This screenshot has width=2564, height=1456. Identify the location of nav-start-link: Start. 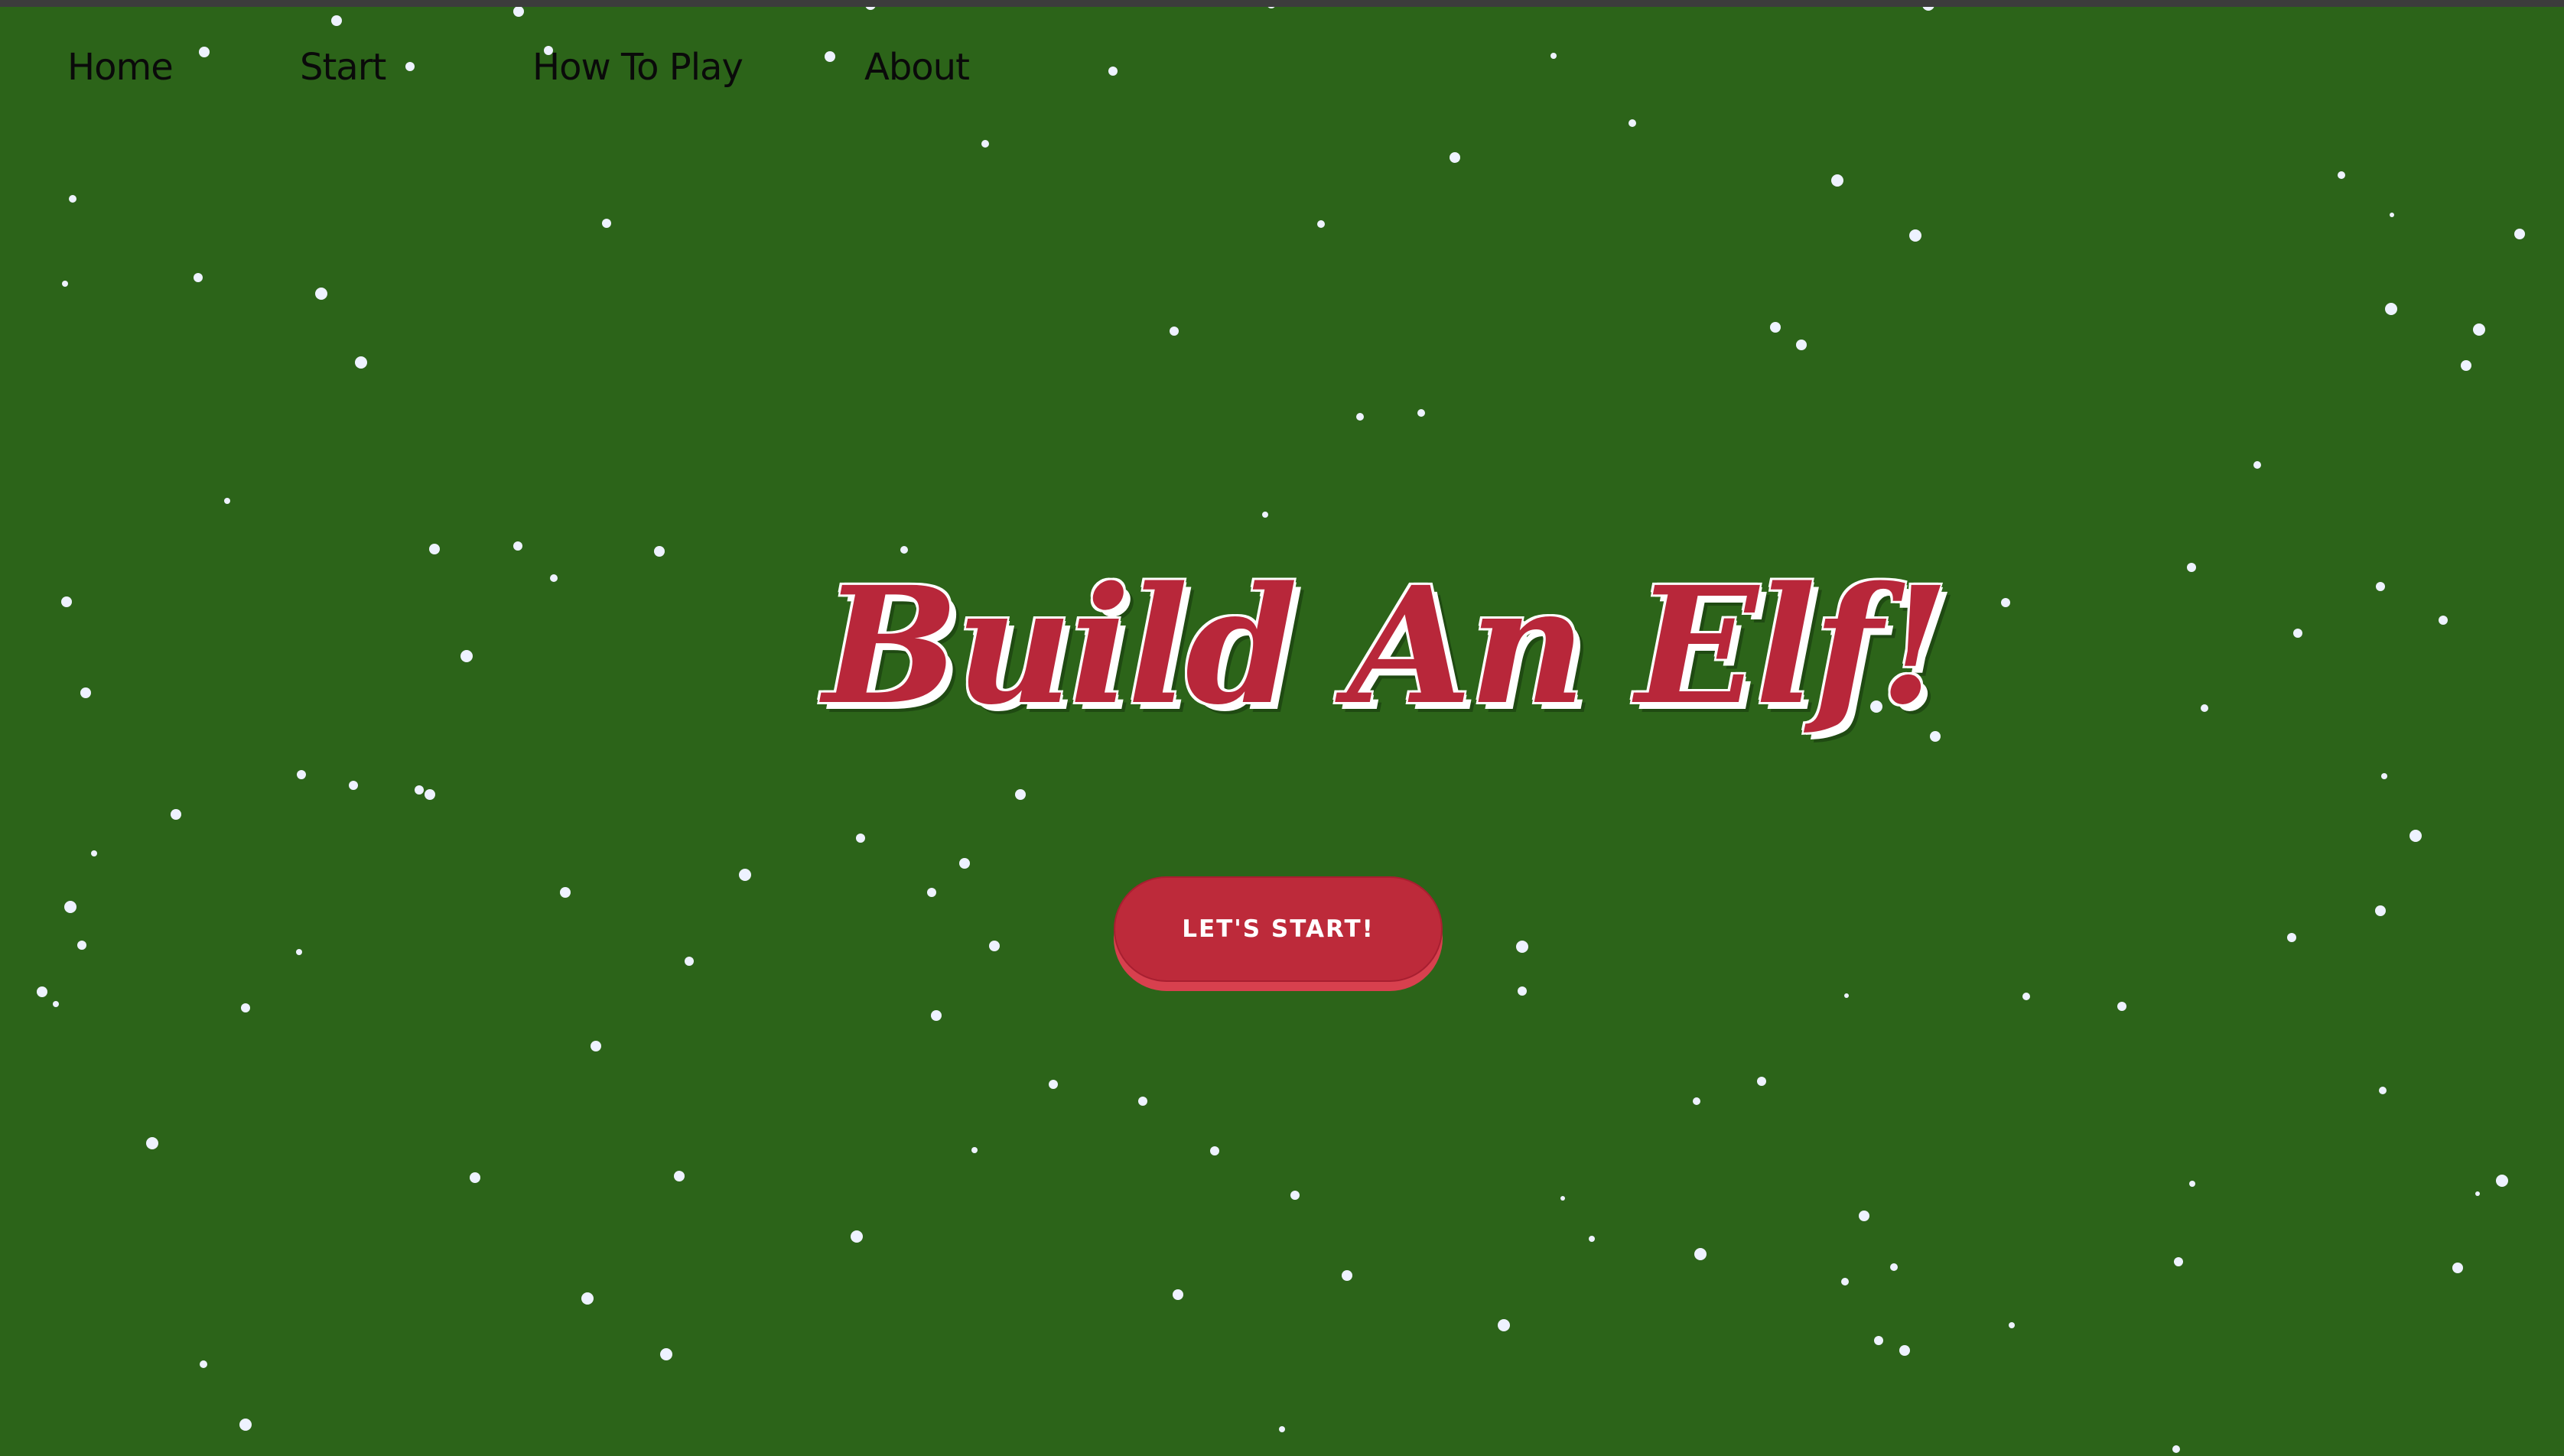
(343, 67).